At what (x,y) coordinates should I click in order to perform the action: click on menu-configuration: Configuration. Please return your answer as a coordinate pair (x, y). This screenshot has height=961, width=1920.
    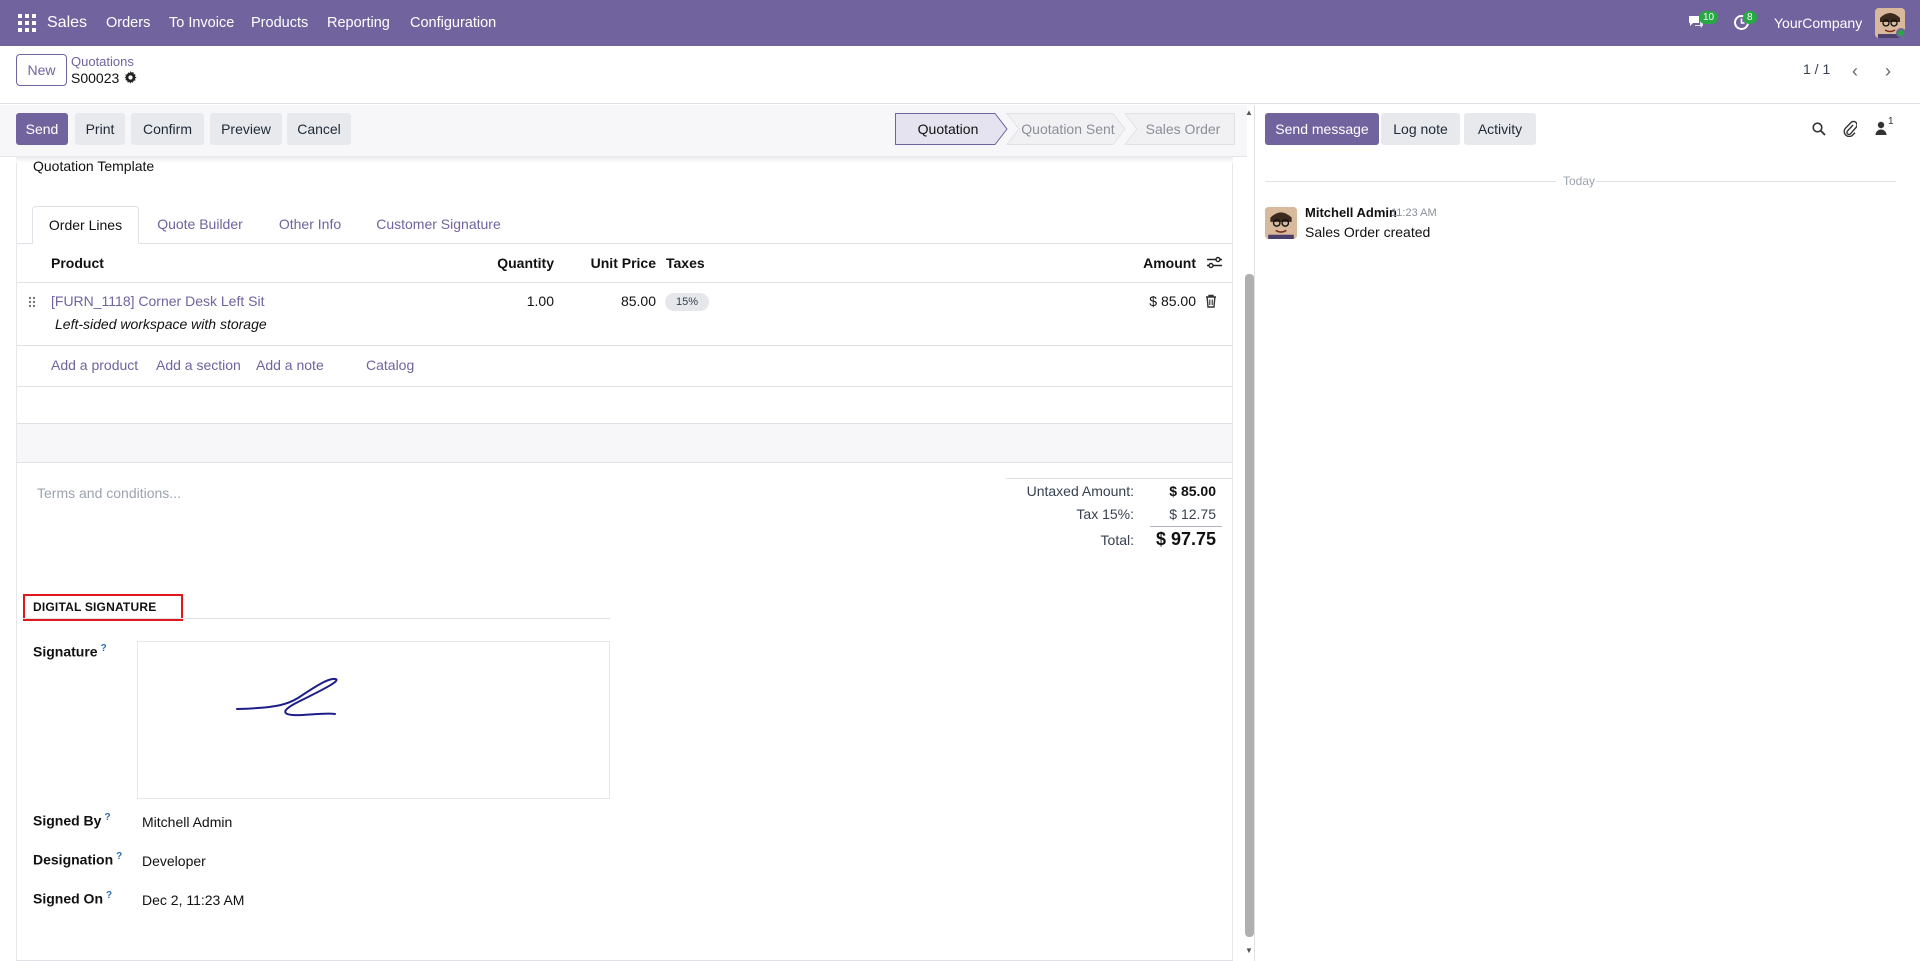
    Looking at the image, I should click on (453, 23).